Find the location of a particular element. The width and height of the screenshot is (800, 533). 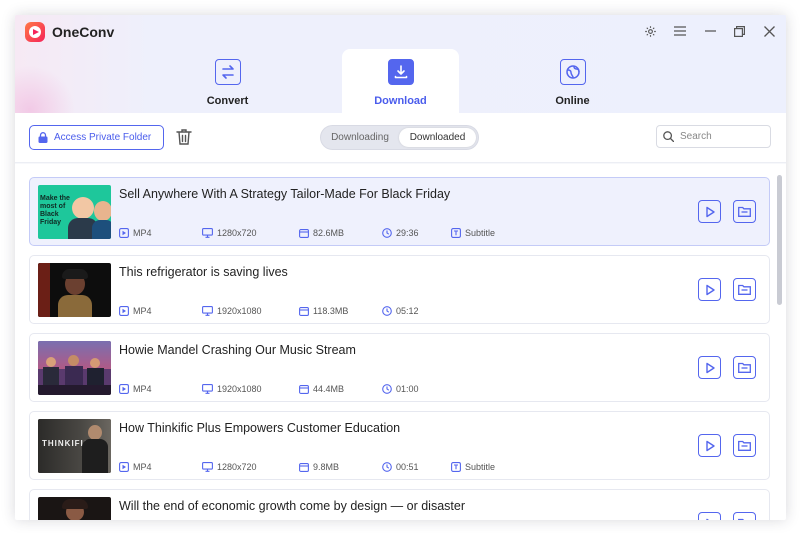

video-title: This refrigerator is saving lives is located at coordinates (203, 272).